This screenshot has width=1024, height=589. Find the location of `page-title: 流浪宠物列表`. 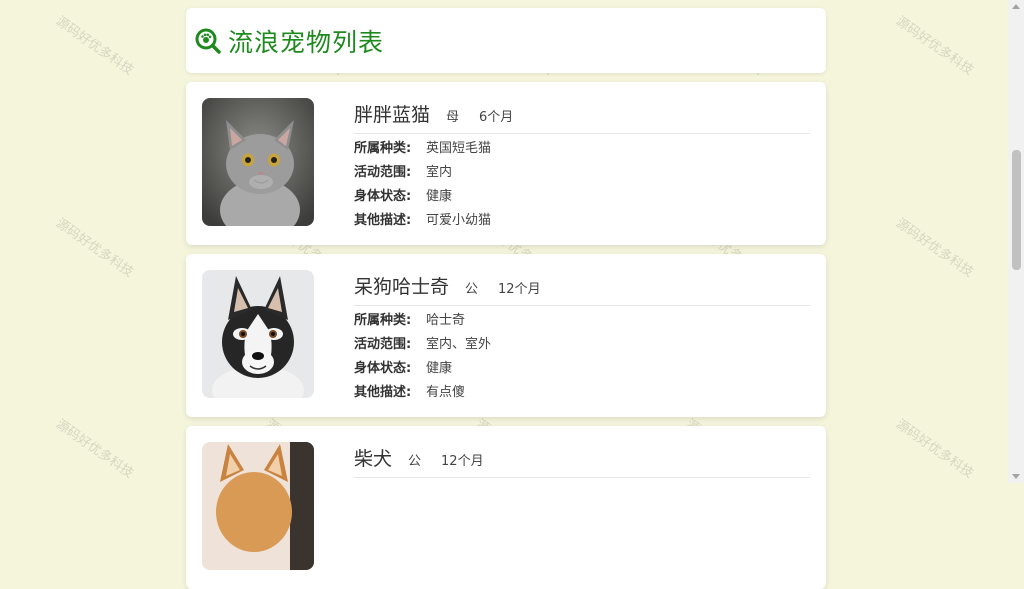

page-title: 流浪宠物列表 is located at coordinates (306, 42).